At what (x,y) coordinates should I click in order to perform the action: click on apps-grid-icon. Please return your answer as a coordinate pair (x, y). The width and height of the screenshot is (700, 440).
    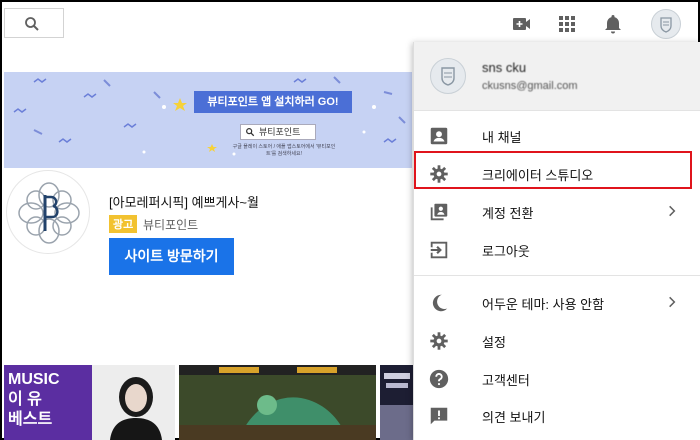
    Looking at the image, I should click on (567, 24).